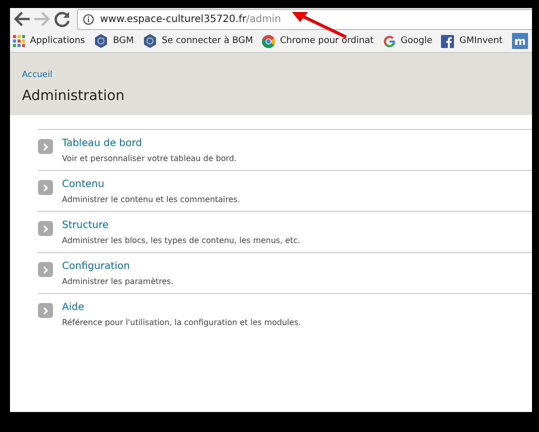  What do you see at coordinates (149, 158) in the screenshot?
I see `section-description: Voir et personnaliser votre tableau de bord.` at bounding box center [149, 158].